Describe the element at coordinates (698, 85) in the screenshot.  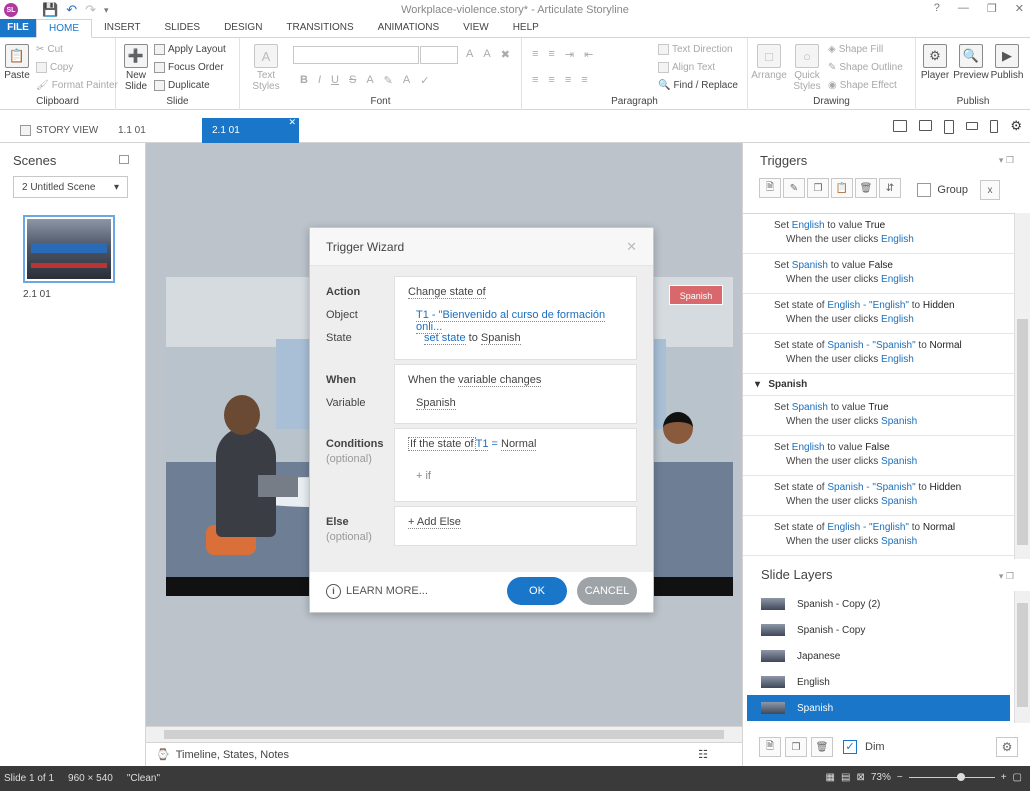
I see `find-replace-button: 🔍 Find / Replace` at that location.